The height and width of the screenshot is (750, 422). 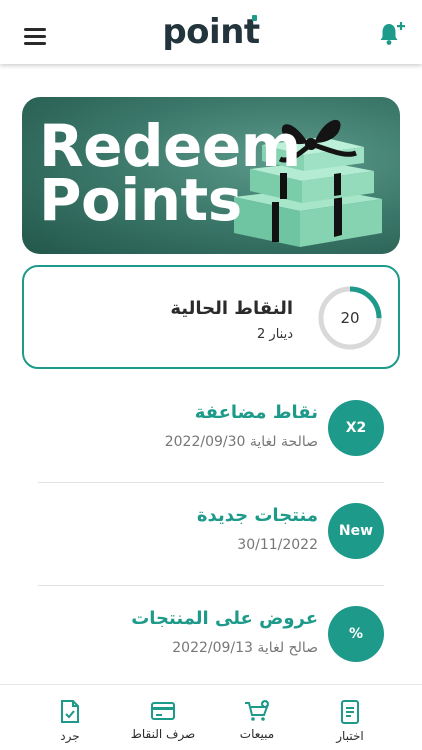 I want to click on nav-label: اختبار, so click(x=350, y=736).